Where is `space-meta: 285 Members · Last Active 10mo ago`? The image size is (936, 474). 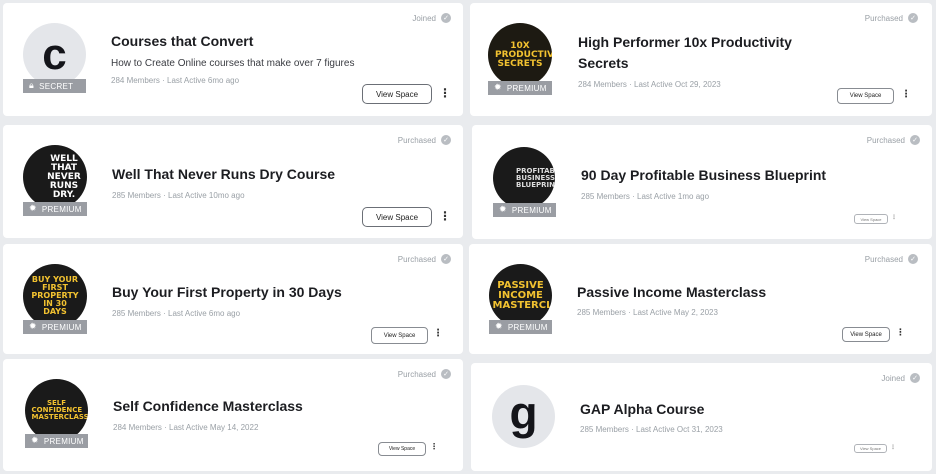
space-meta: 285 Members · Last Active 10mo ago is located at coordinates (178, 195).